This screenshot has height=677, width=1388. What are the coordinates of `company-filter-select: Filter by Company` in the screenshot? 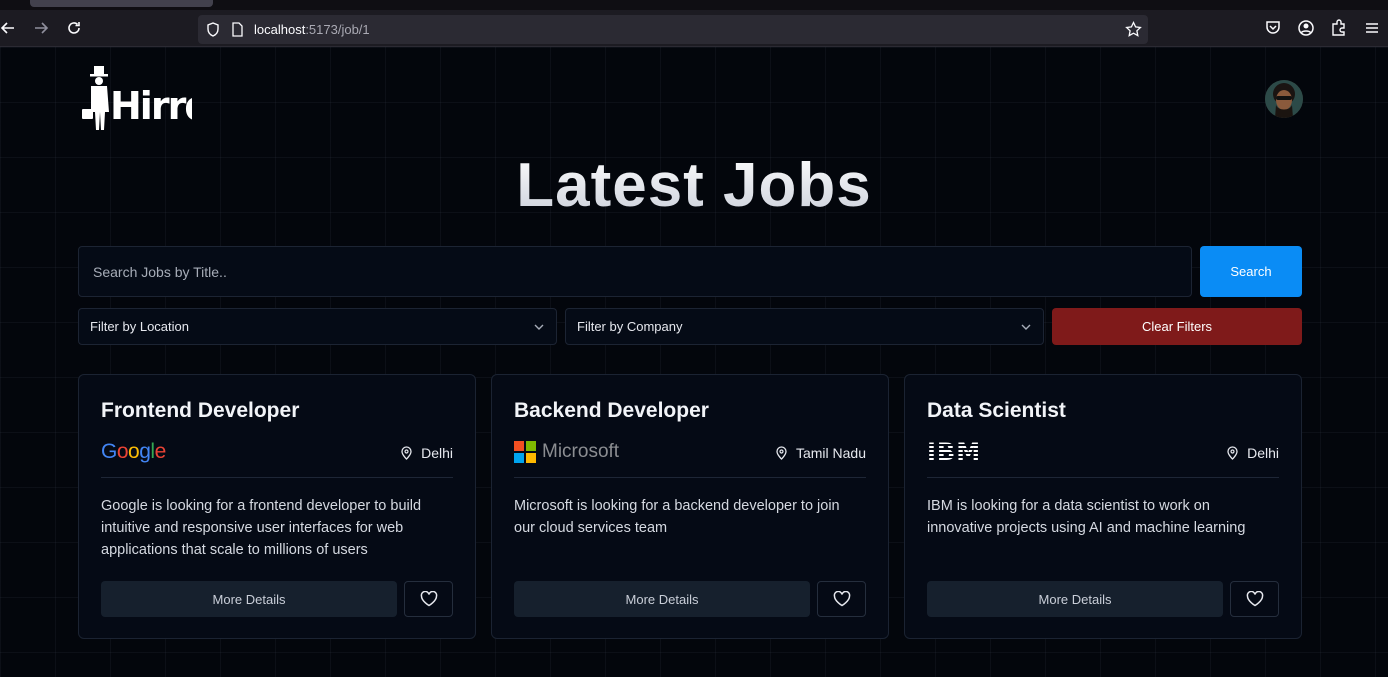 It's located at (804, 326).